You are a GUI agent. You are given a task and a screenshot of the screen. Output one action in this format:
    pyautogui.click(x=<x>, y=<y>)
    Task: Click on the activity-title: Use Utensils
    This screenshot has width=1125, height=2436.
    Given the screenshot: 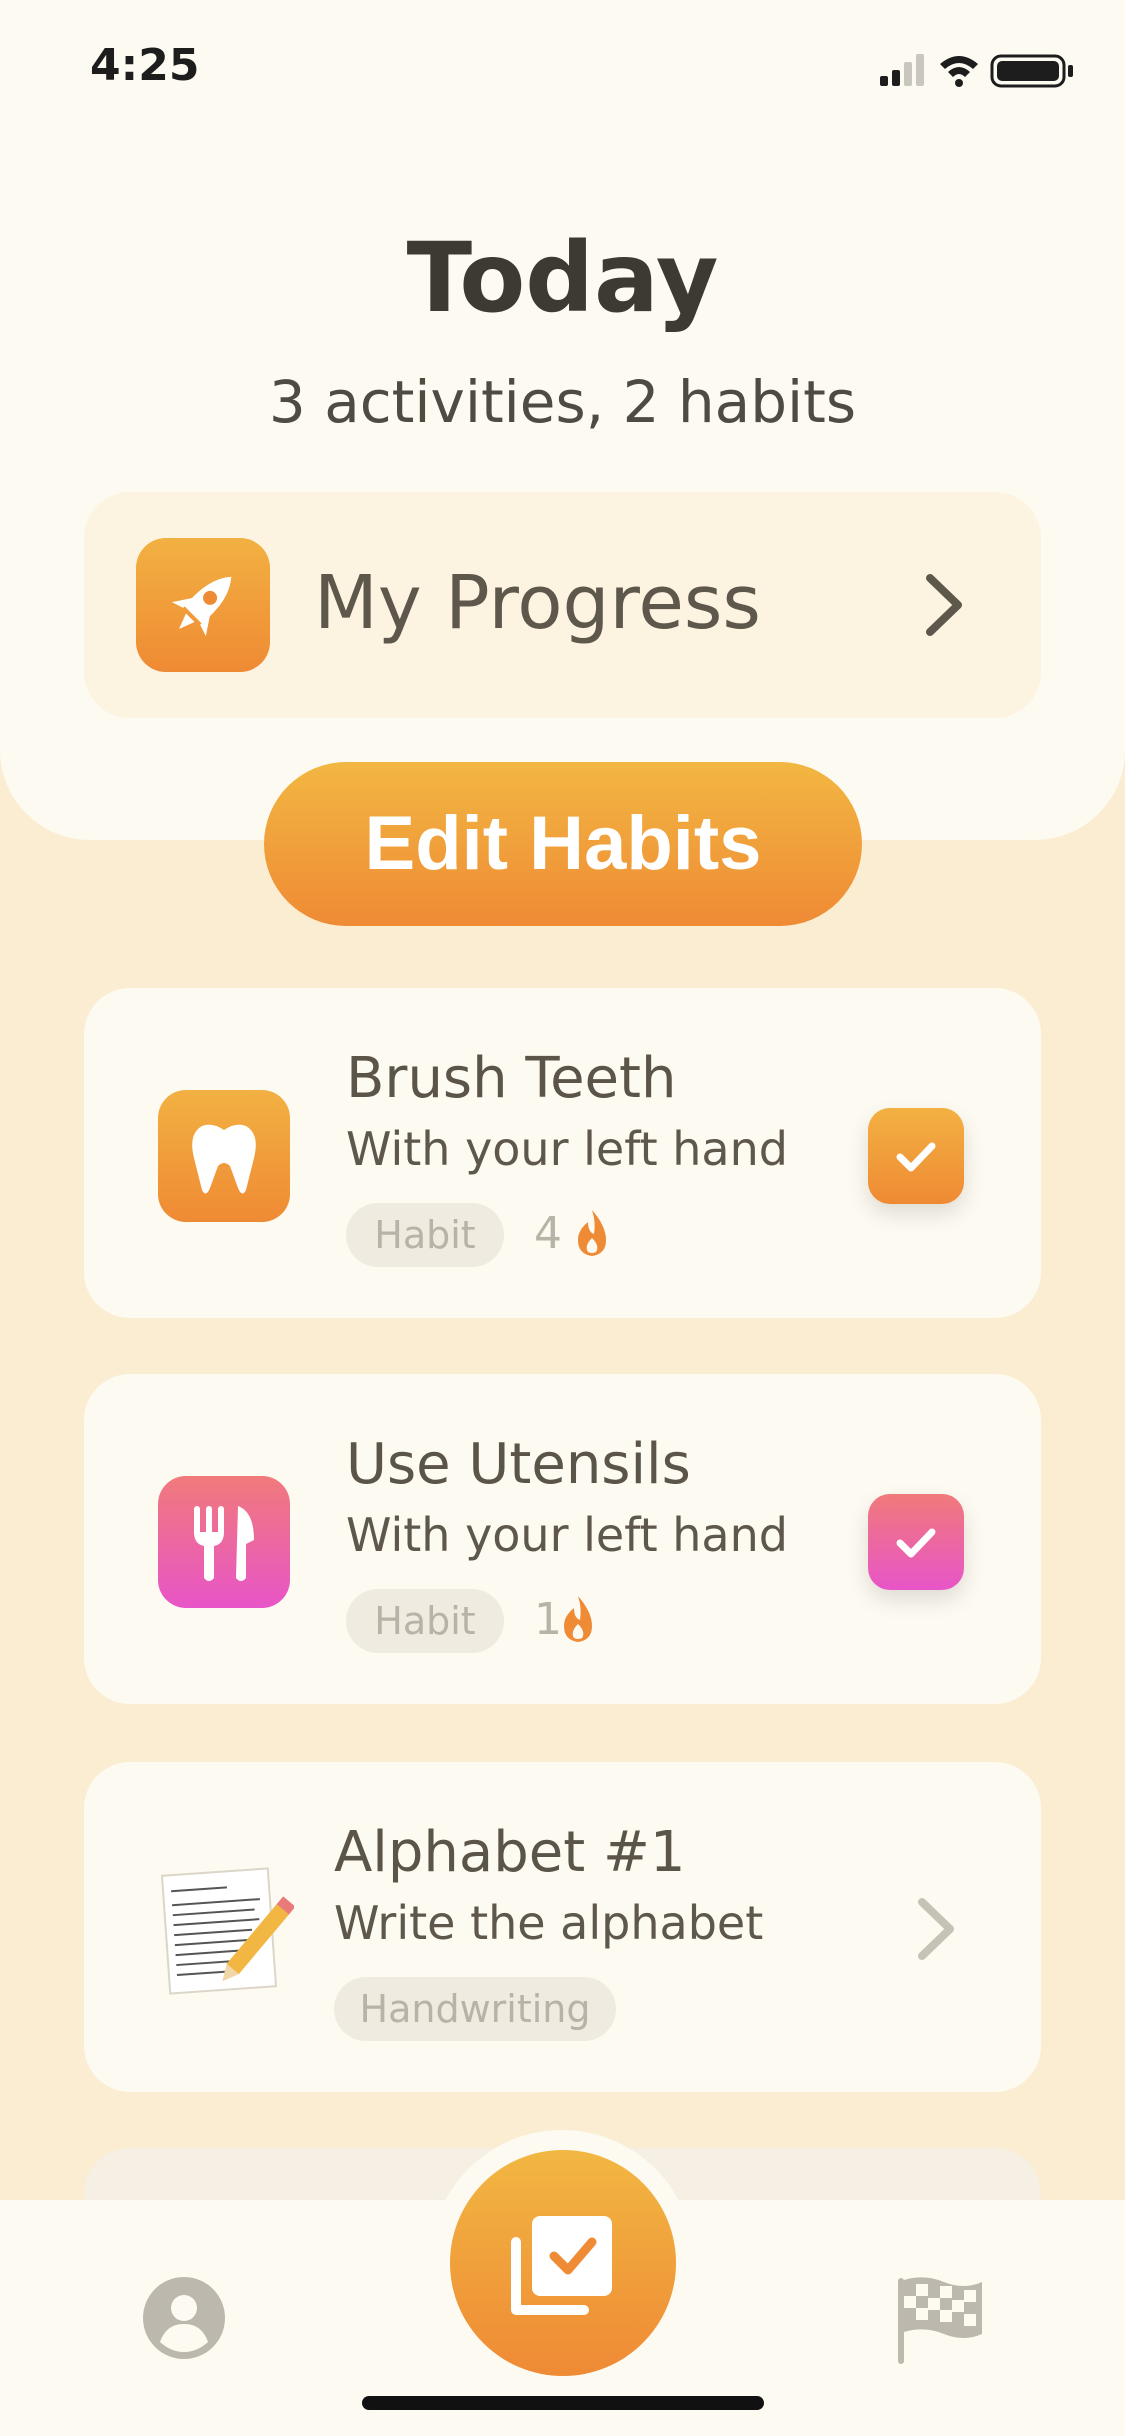 What is the action you would take?
    pyautogui.click(x=518, y=1464)
    